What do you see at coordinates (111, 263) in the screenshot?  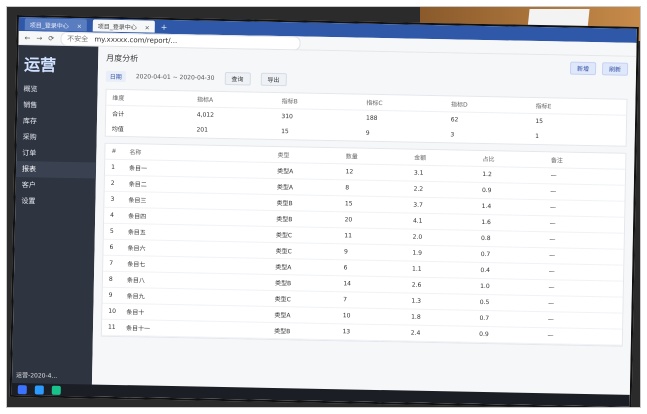 I see `table-cell: 7` at bounding box center [111, 263].